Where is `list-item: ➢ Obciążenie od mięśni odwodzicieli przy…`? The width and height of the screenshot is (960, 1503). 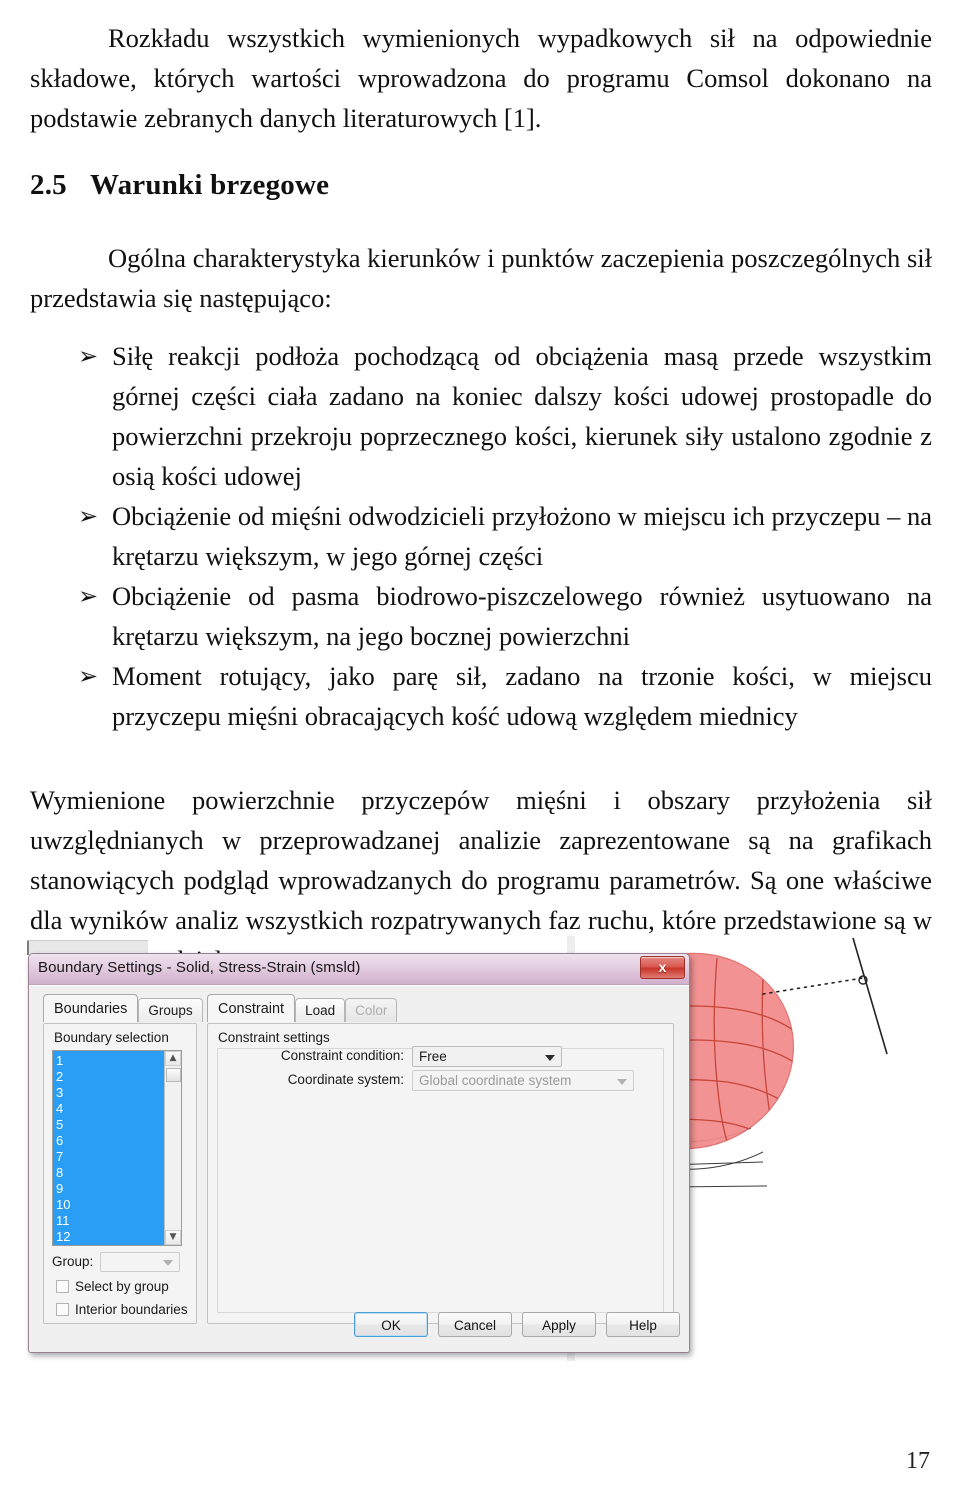
list-item: ➢ Obciążenie od mięśni odwodzicieli przy… is located at coordinates (481, 536).